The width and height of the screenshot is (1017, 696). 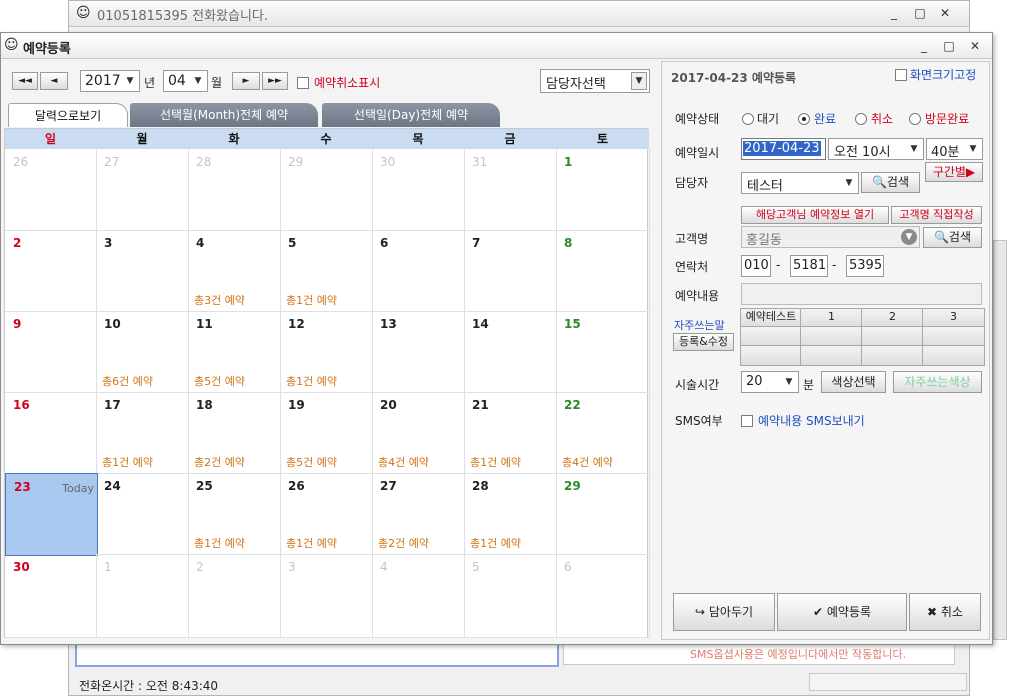 What do you see at coordinates (920, 13) in the screenshot?
I see `bg-maximize-button: □` at bounding box center [920, 13].